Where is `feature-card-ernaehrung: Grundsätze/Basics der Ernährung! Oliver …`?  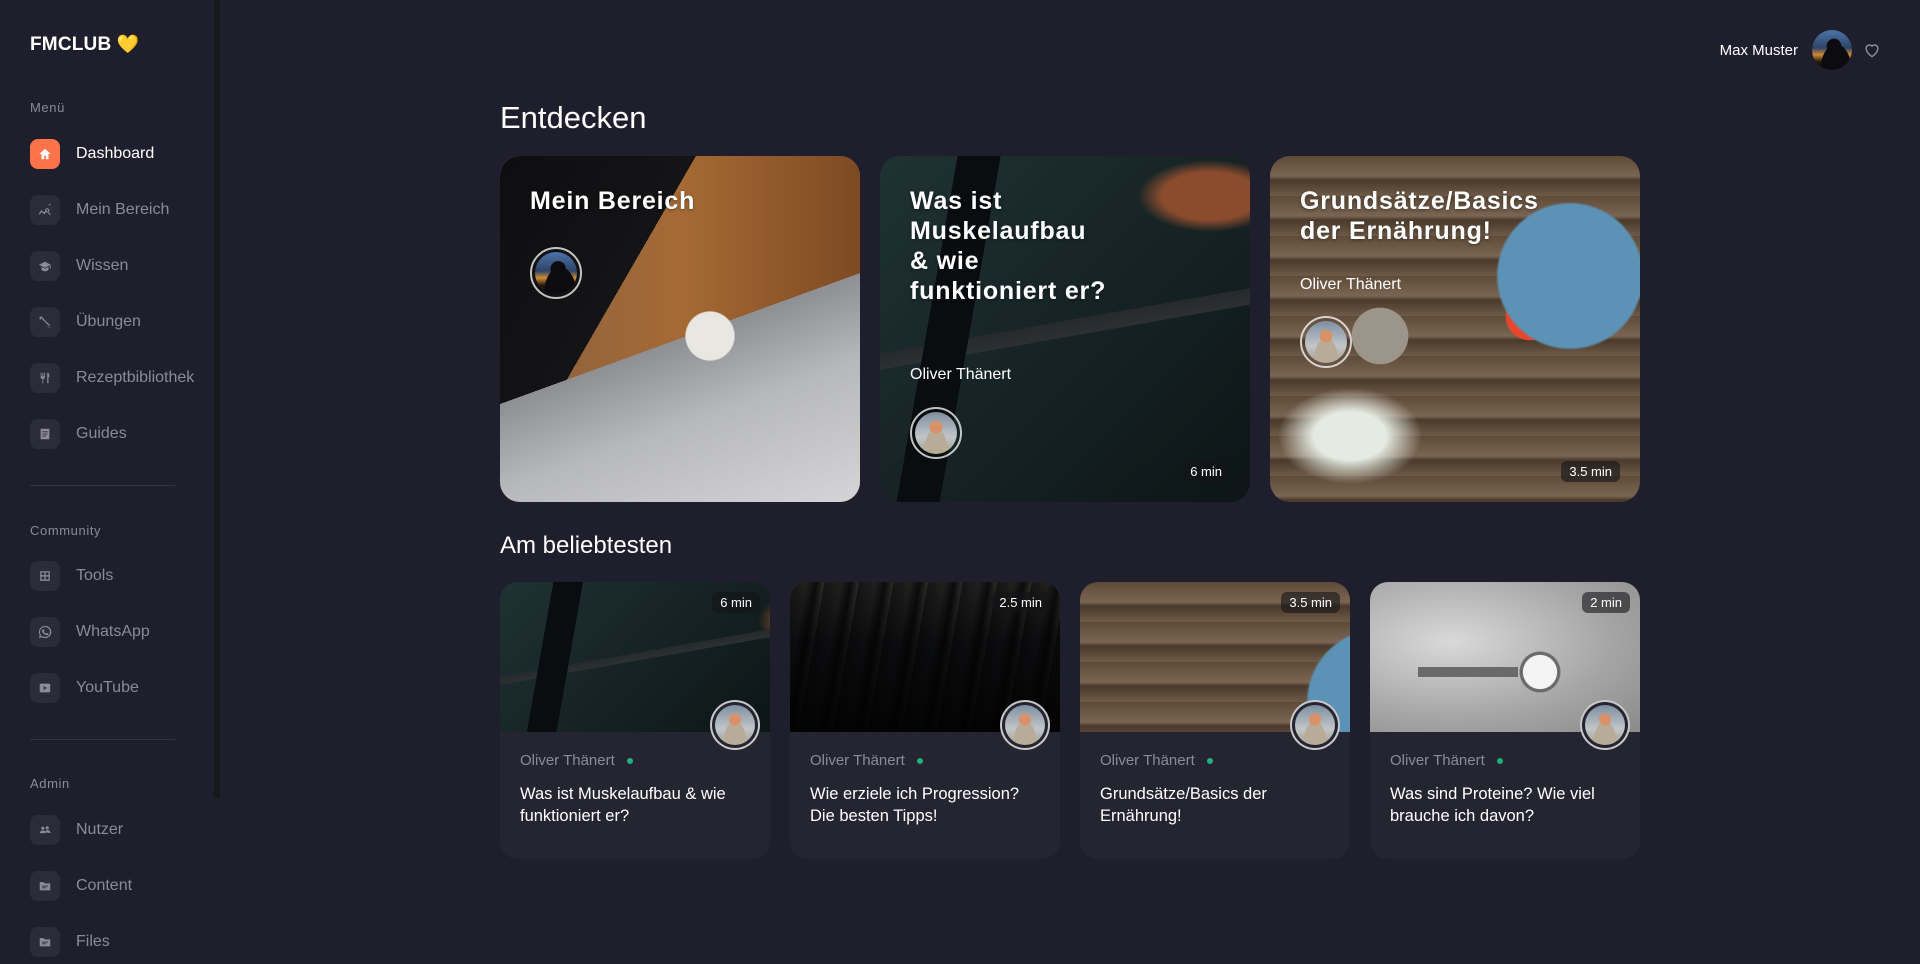 feature-card-ernaehrung: Grundsätze/Basics der Ernährung! Oliver … is located at coordinates (1455, 329).